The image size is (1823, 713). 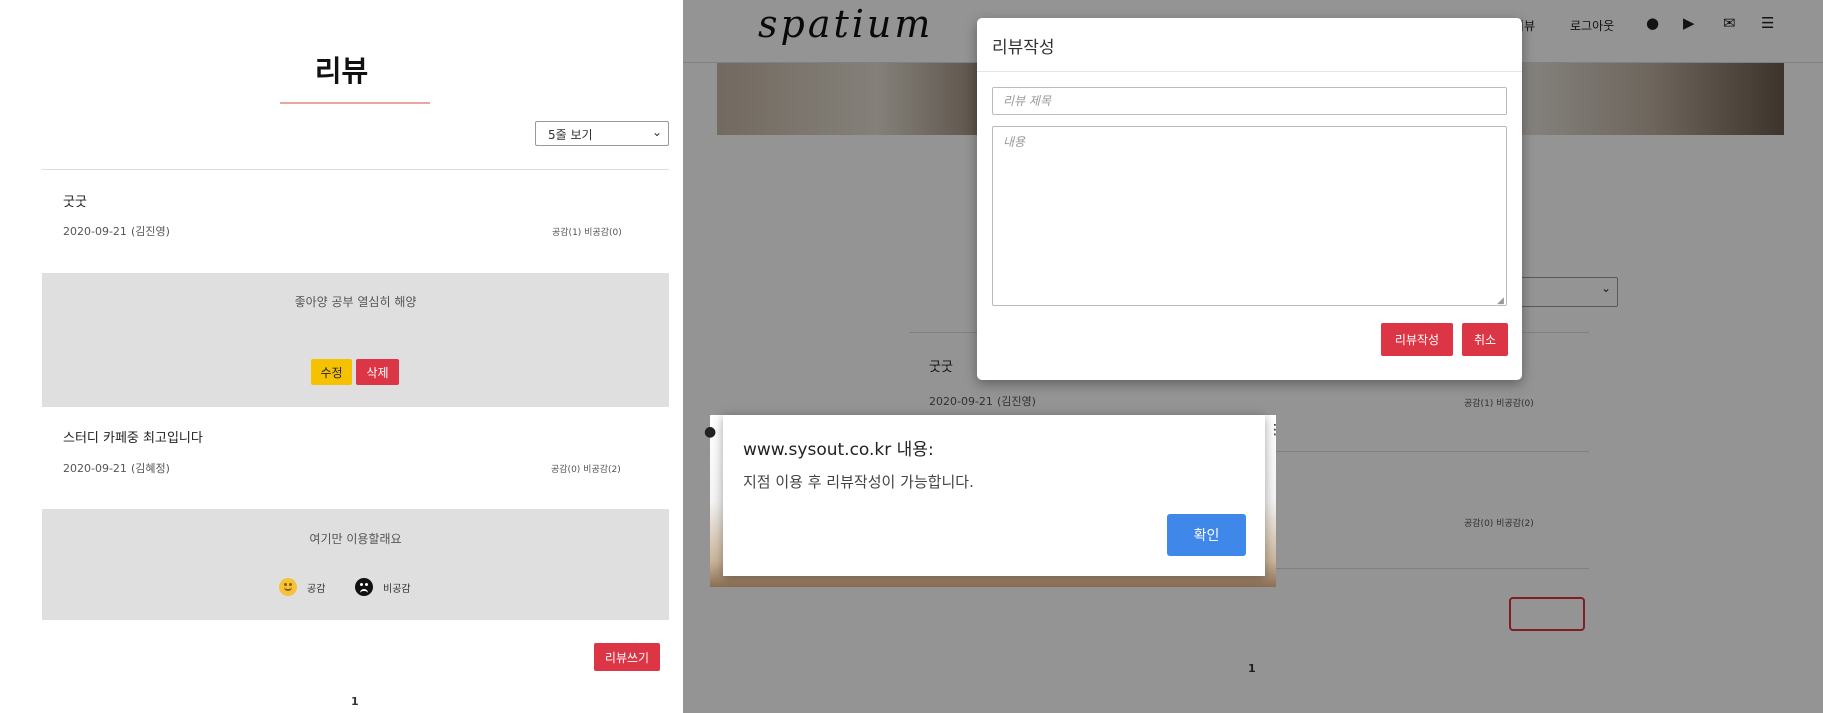 What do you see at coordinates (316, 589) in the screenshot?
I see `like-label: 공감` at bounding box center [316, 589].